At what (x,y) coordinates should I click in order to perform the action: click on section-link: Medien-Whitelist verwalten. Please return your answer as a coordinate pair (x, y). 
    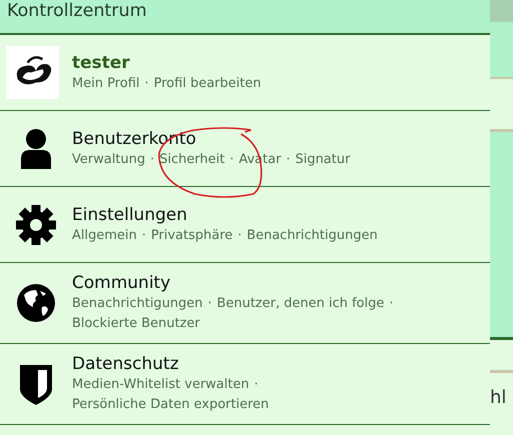
    Looking at the image, I should click on (161, 385).